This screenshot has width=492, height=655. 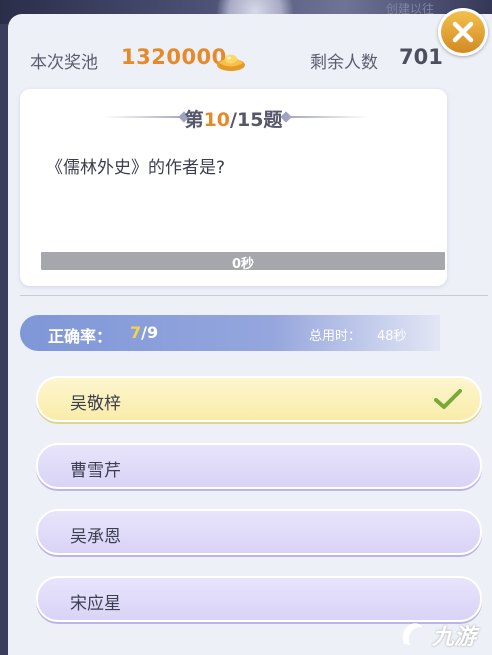 What do you see at coordinates (64, 63) in the screenshot?
I see `prize-pool-label: 本次奖池` at bounding box center [64, 63].